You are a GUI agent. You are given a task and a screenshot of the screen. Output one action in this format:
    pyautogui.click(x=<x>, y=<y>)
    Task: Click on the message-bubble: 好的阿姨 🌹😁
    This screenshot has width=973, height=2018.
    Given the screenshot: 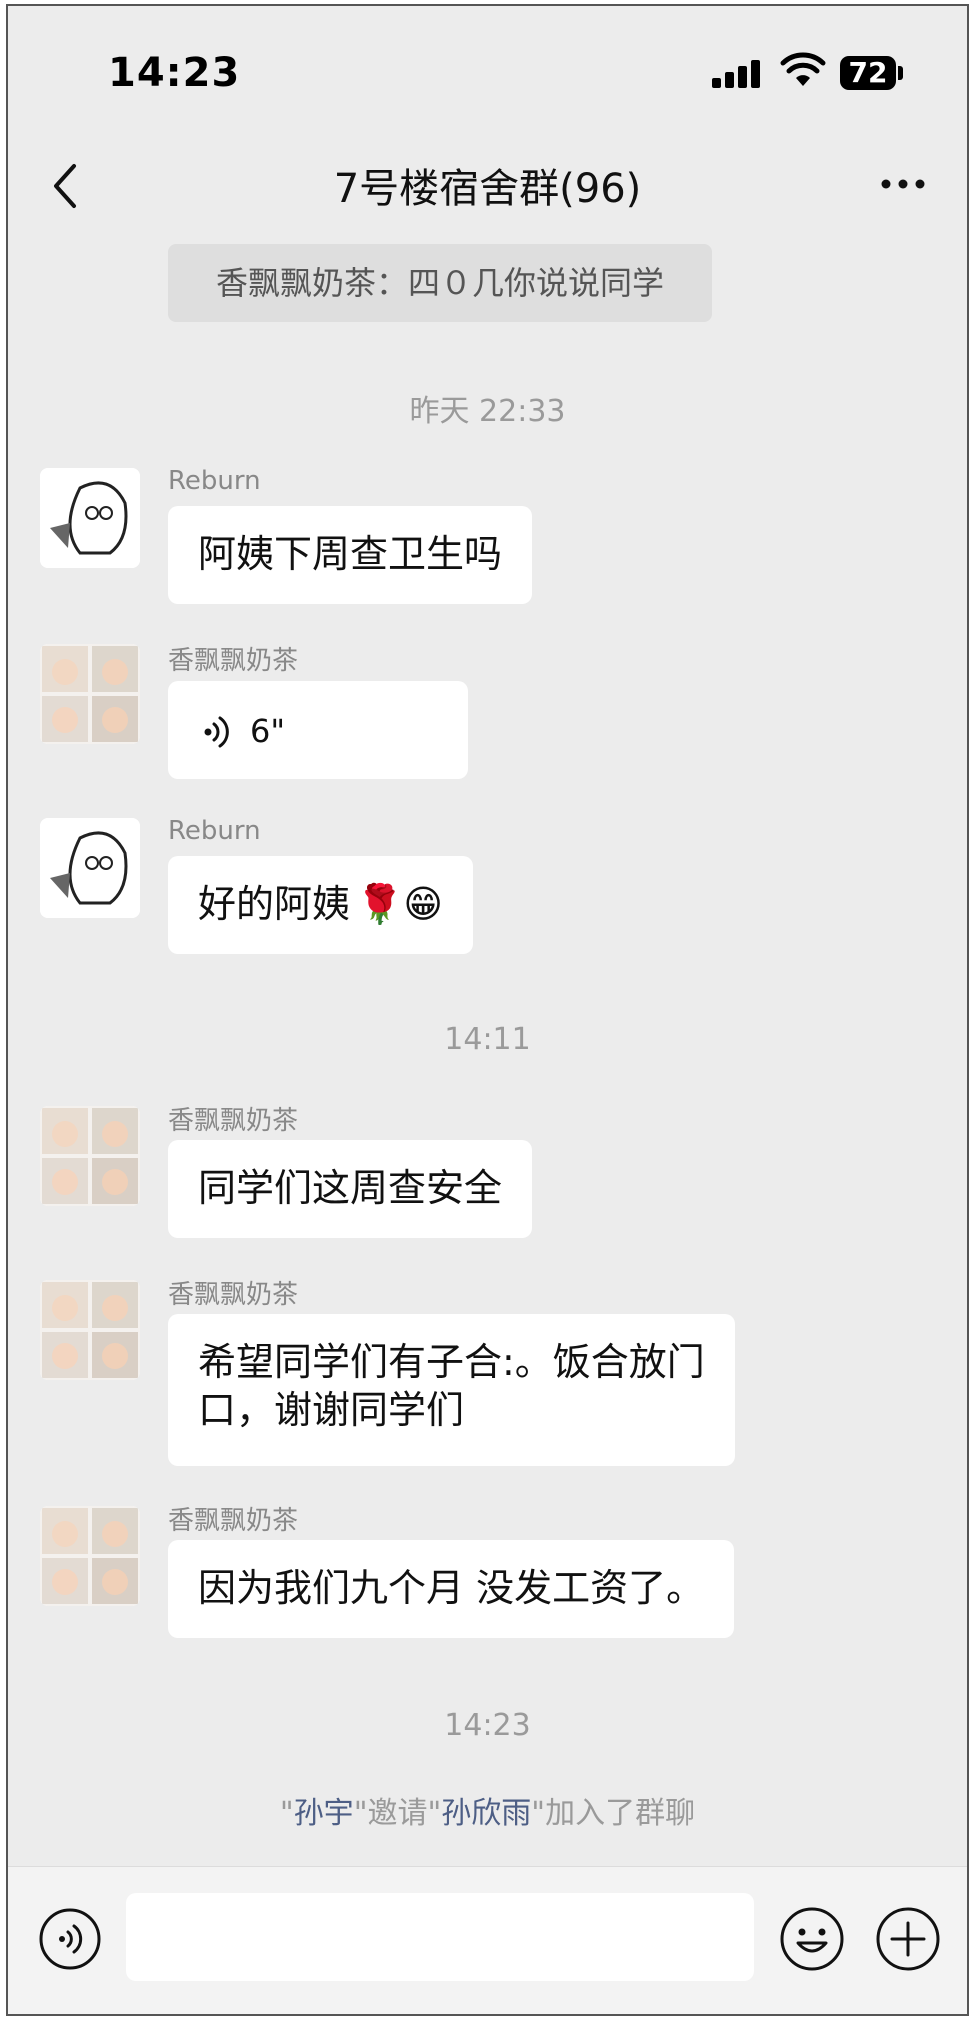 What is the action you would take?
    pyautogui.click(x=320, y=905)
    